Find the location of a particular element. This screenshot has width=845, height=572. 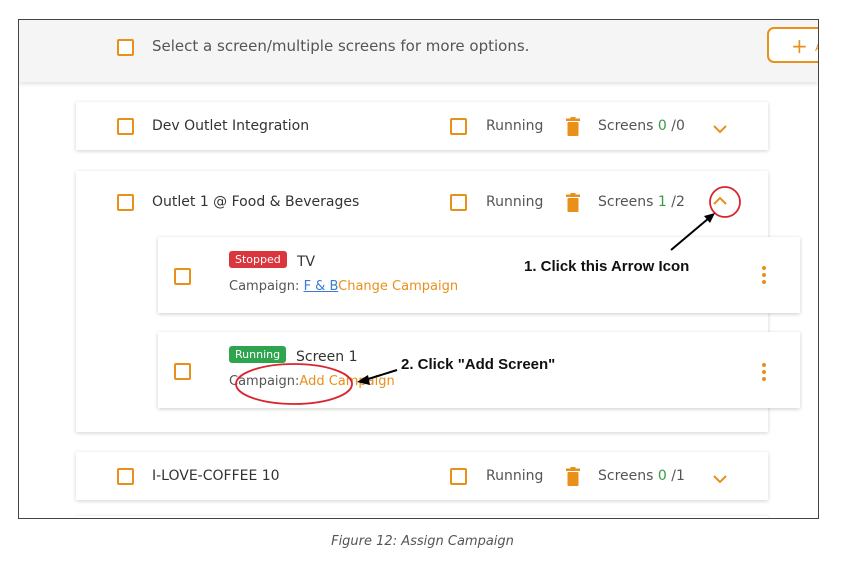

add-screen-button: + A is located at coordinates (792, 45).